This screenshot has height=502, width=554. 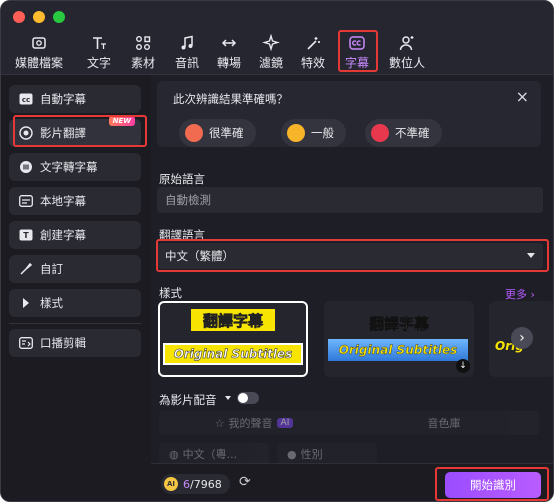 What do you see at coordinates (26, 303) in the screenshot?
I see `triangle-right-icon` at bounding box center [26, 303].